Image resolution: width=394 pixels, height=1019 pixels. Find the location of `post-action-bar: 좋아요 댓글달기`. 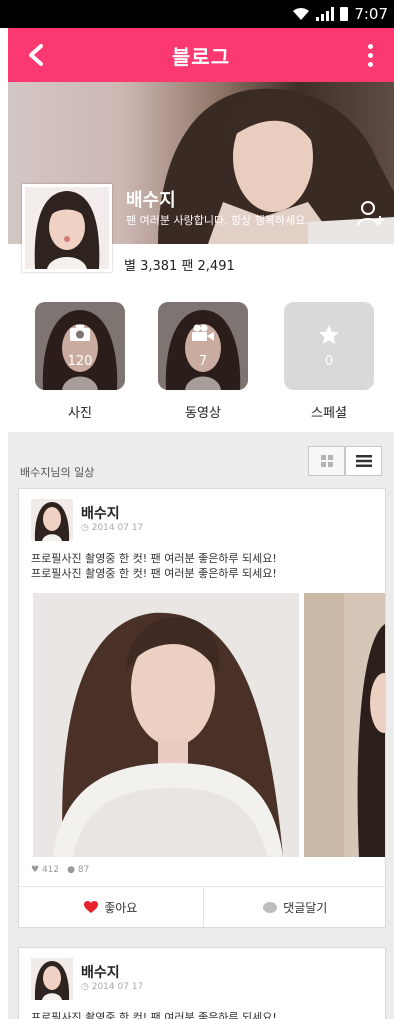

post-action-bar: 좋아요 댓글달기 is located at coordinates (202, 906).